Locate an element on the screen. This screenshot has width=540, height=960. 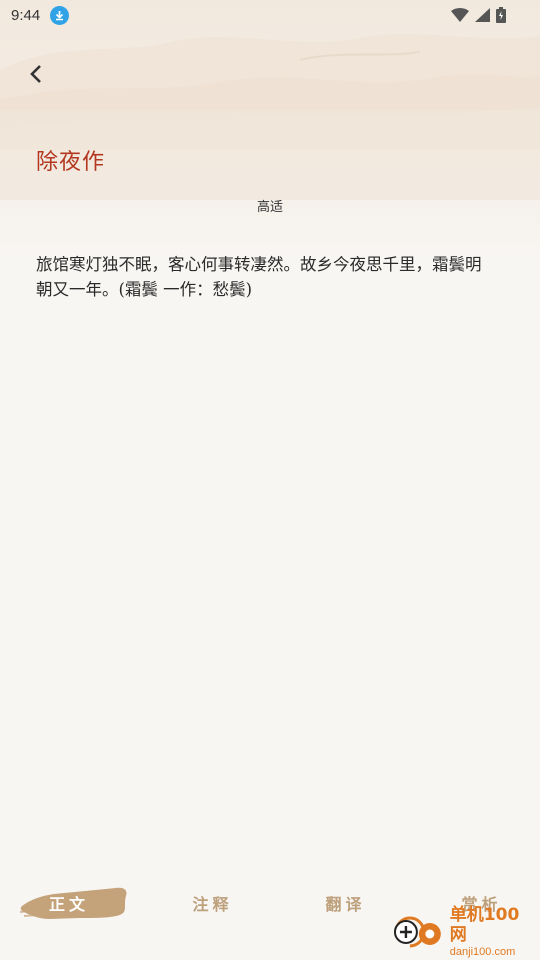
poem-author: 高适 is located at coordinates (269, 207).